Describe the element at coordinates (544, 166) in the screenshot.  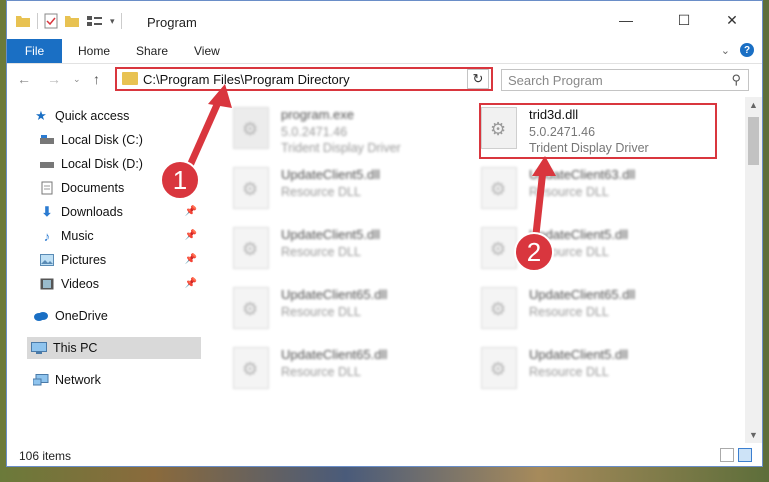
I see `arrow-2-head` at that location.